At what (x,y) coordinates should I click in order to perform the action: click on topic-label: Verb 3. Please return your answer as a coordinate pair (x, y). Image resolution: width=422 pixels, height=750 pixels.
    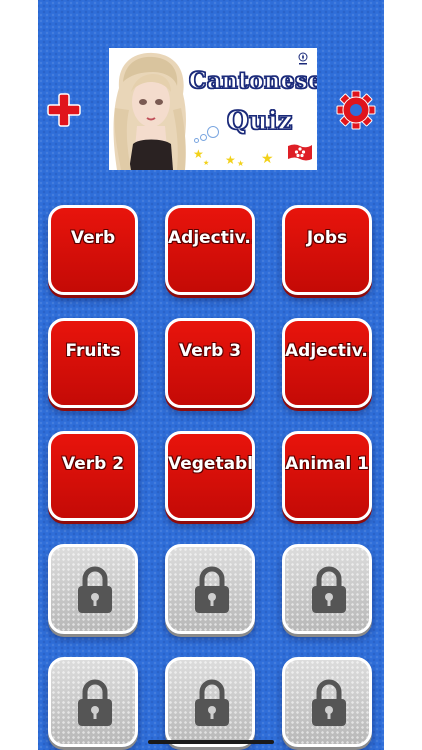
    Looking at the image, I should click on (210, 351).